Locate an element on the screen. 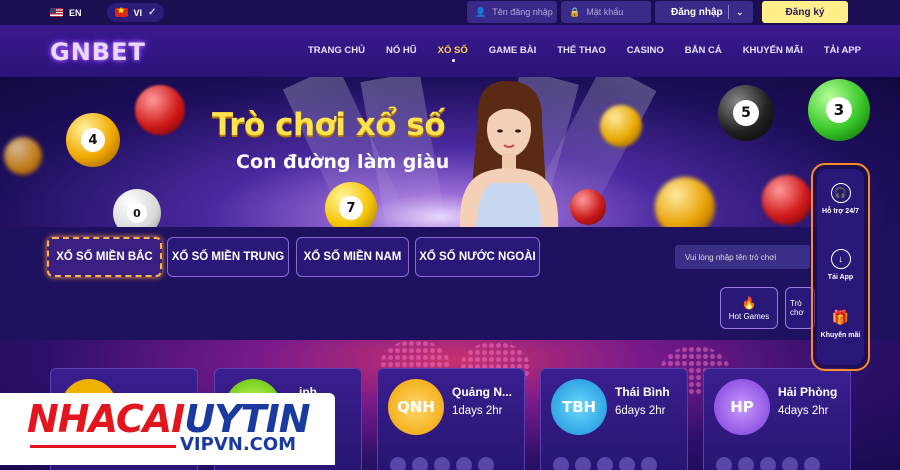 Image resolution: width=900 pixels, height=470 pixels. tab-nuoc-ngoai: XỔ SỐ NƯỚC NGOÀI is located at coordinates (477, 257).